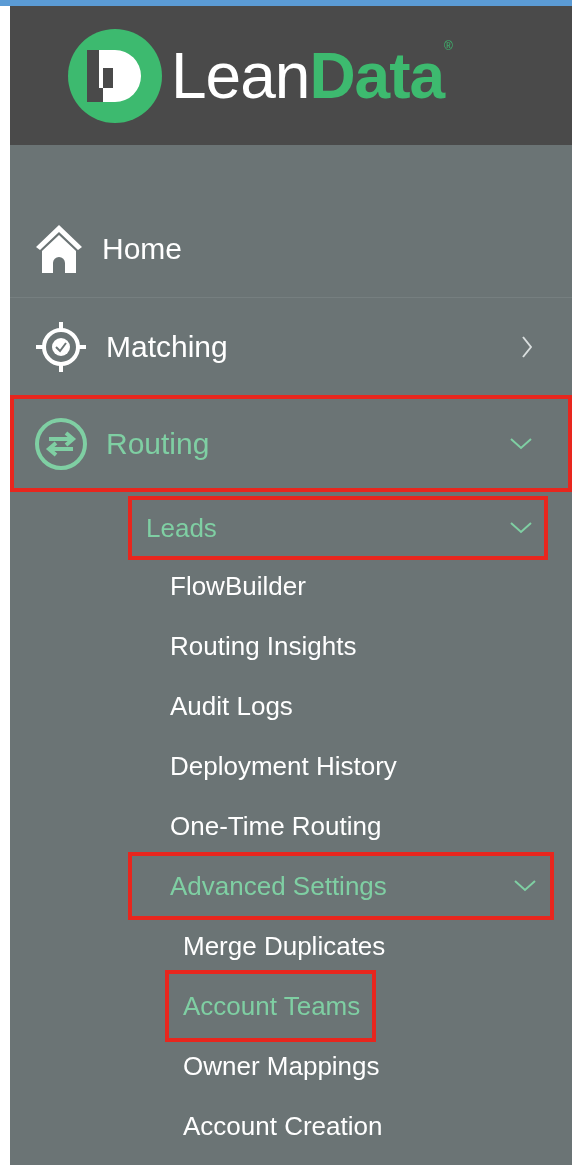 The height and width of the screenshot is (1165, 572). I want to click on target-icon, so click(61, 346).